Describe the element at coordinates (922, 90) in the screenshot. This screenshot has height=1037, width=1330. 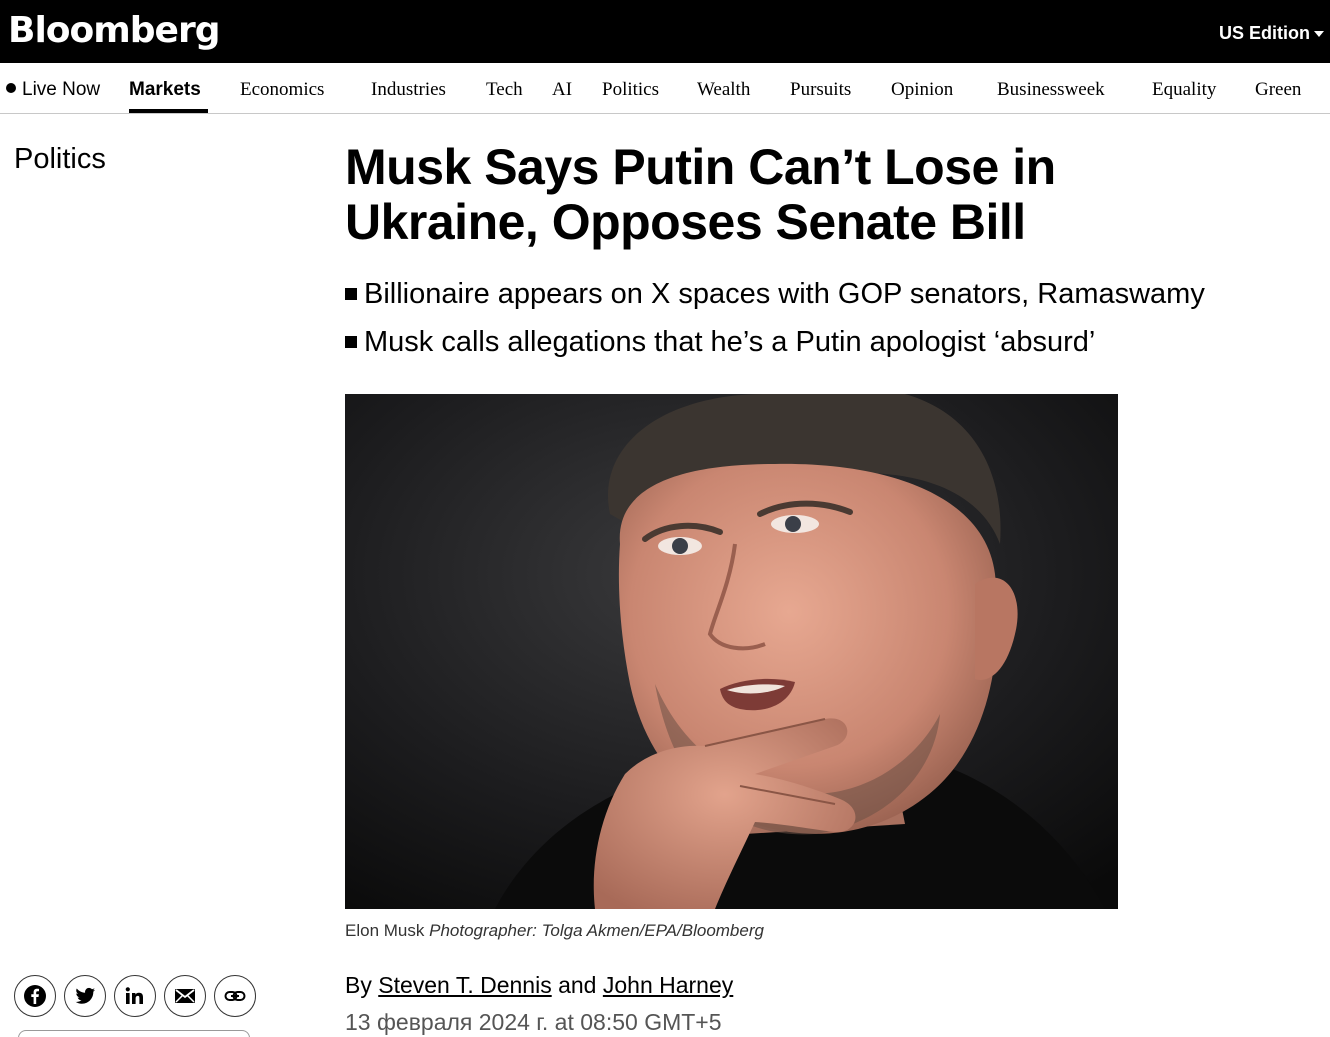
I see `nav-item-opinion: Opinion` at that location.